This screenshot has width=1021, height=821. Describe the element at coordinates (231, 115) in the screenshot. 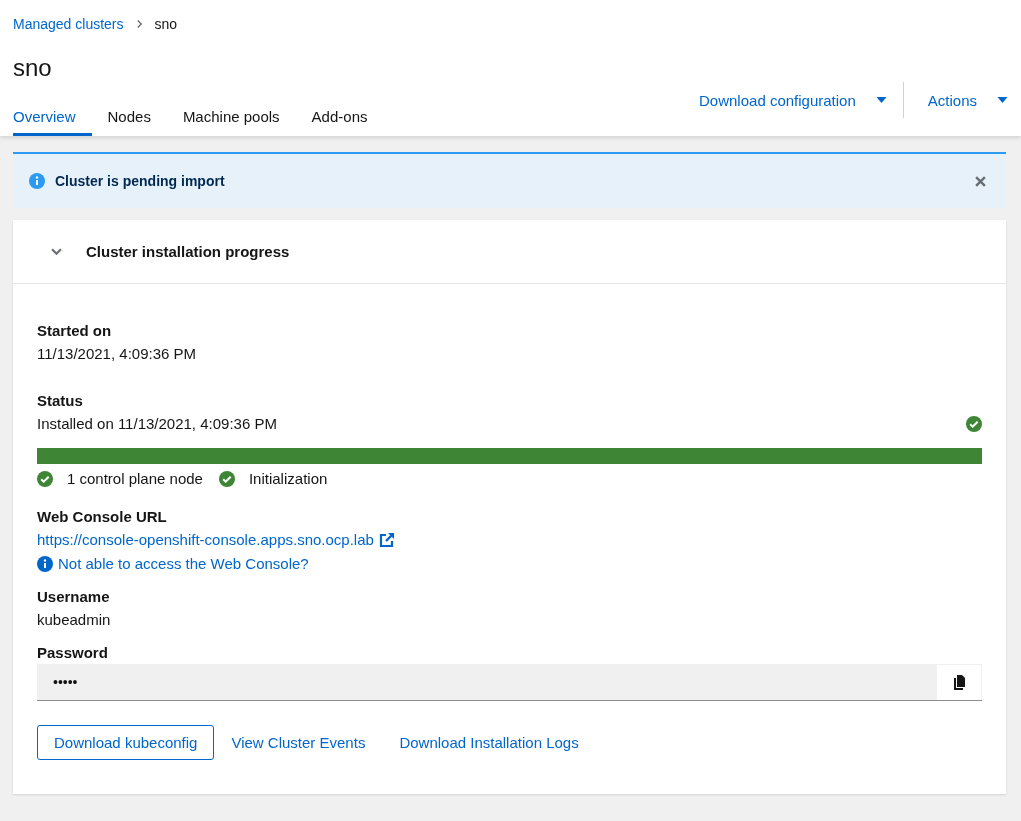

I see `tab: Machine pools` at that location.